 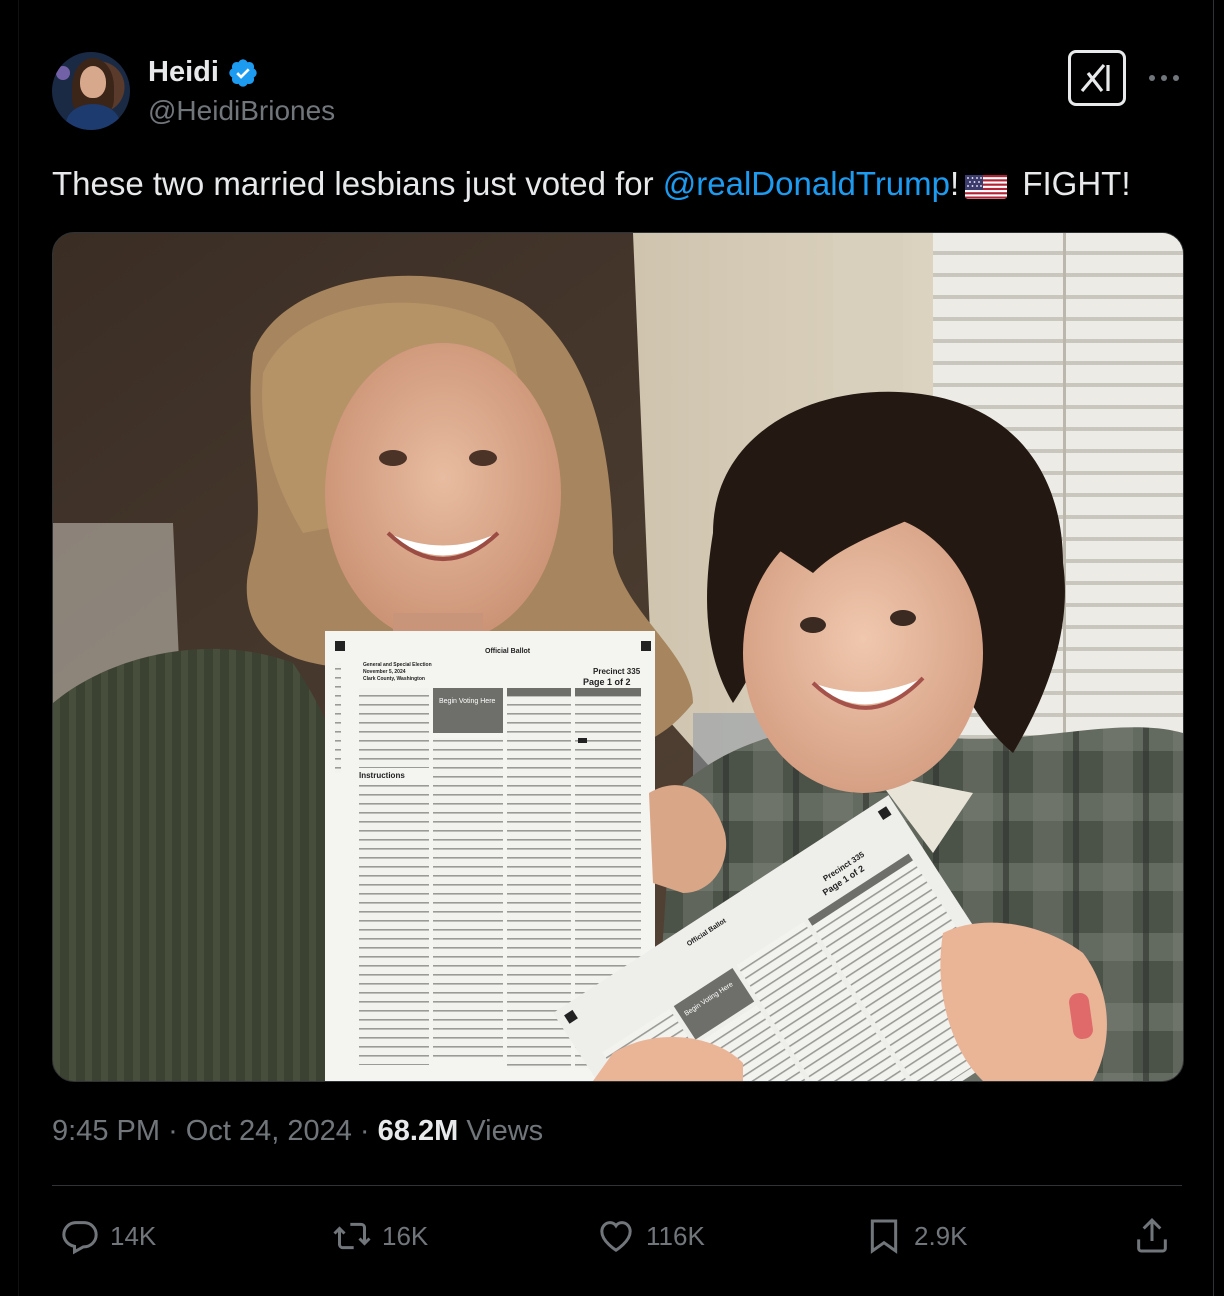 I want to click on more-options-icon, so click(x=1164, y=78).